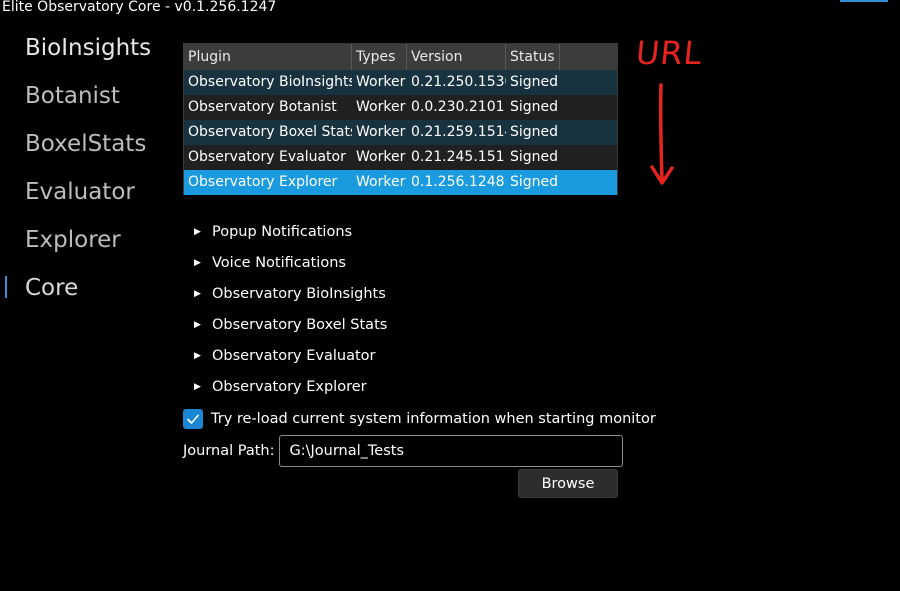 This screenshot has height=591, width=900. What do you see at coordinates (270, 82) in the screenshot?
I see `cell-plugin: Observatory BioInsights` at bounding box center [270, 82].